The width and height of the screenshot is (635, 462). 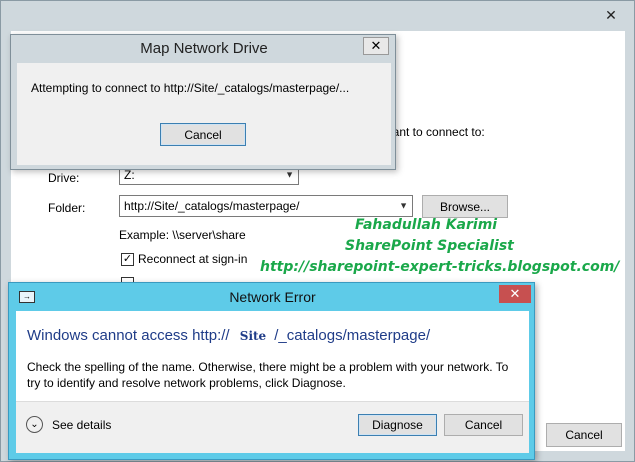 I want to click on folder-label: Folder:, so click(x=67, y=208).